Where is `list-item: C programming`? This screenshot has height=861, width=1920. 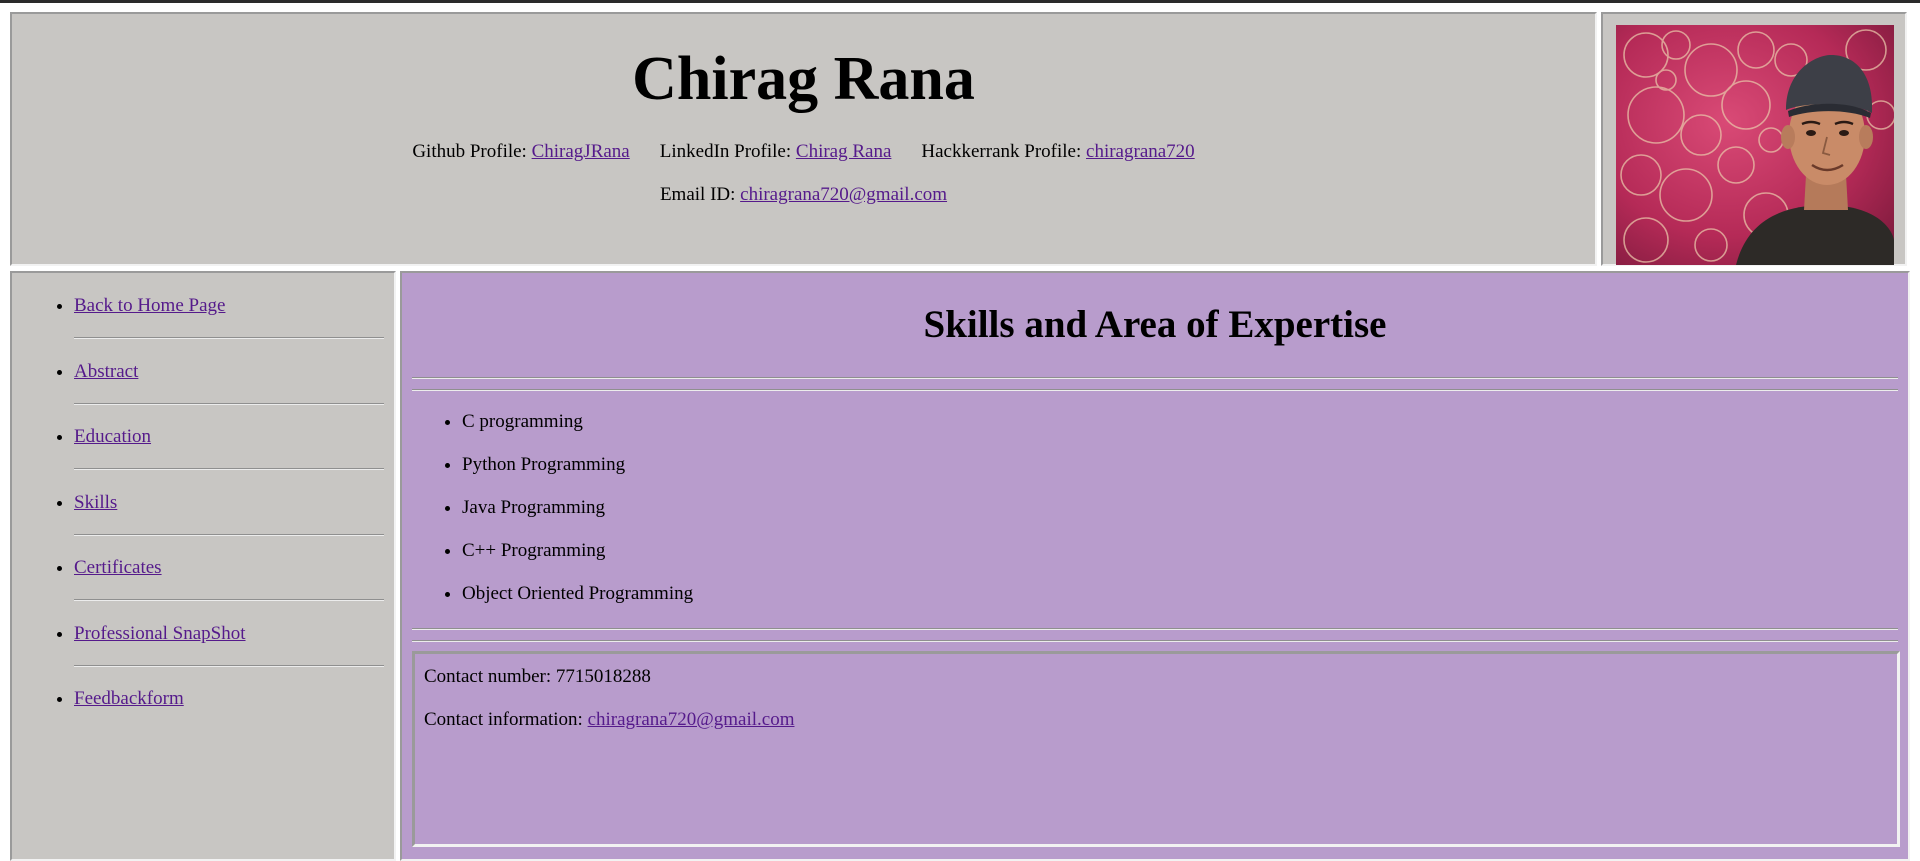 list-item: C programming is located at coordinates (577, 432).